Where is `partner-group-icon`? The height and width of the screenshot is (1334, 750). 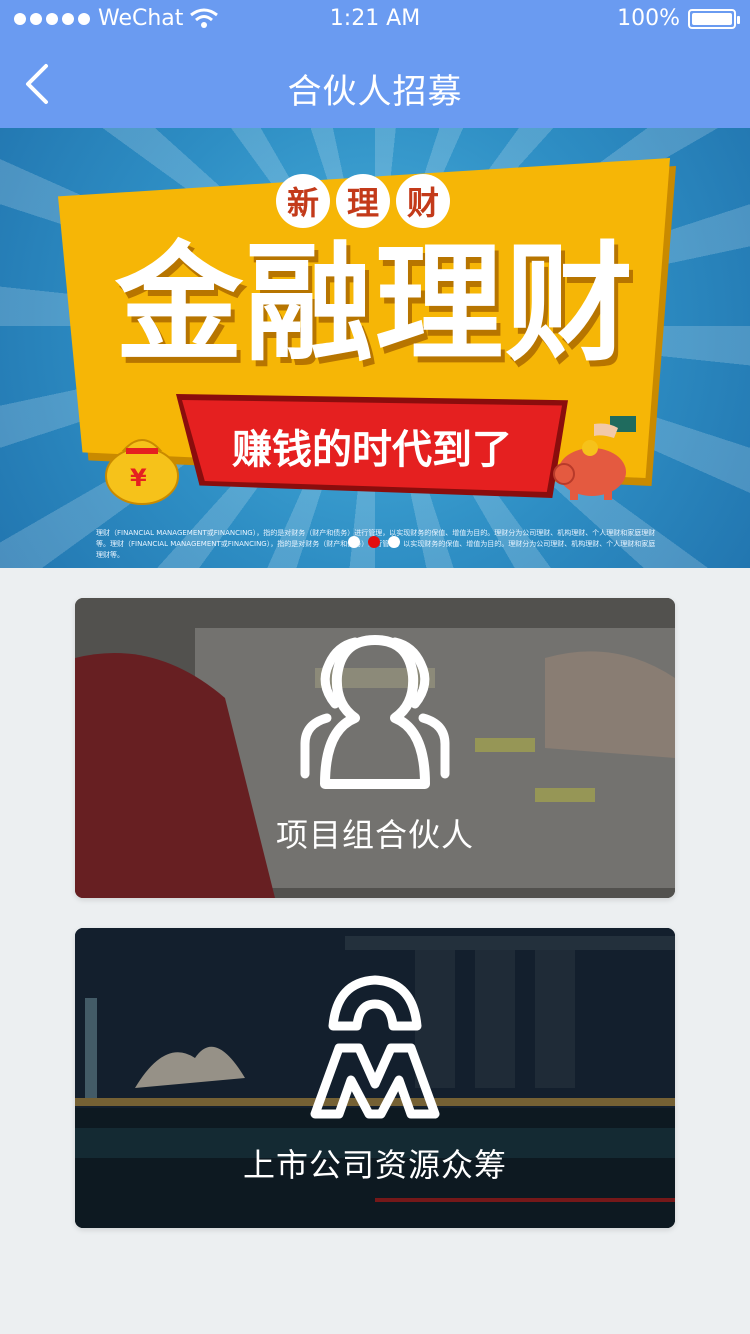
partner-group-icon is located at coordinates (375, 712).